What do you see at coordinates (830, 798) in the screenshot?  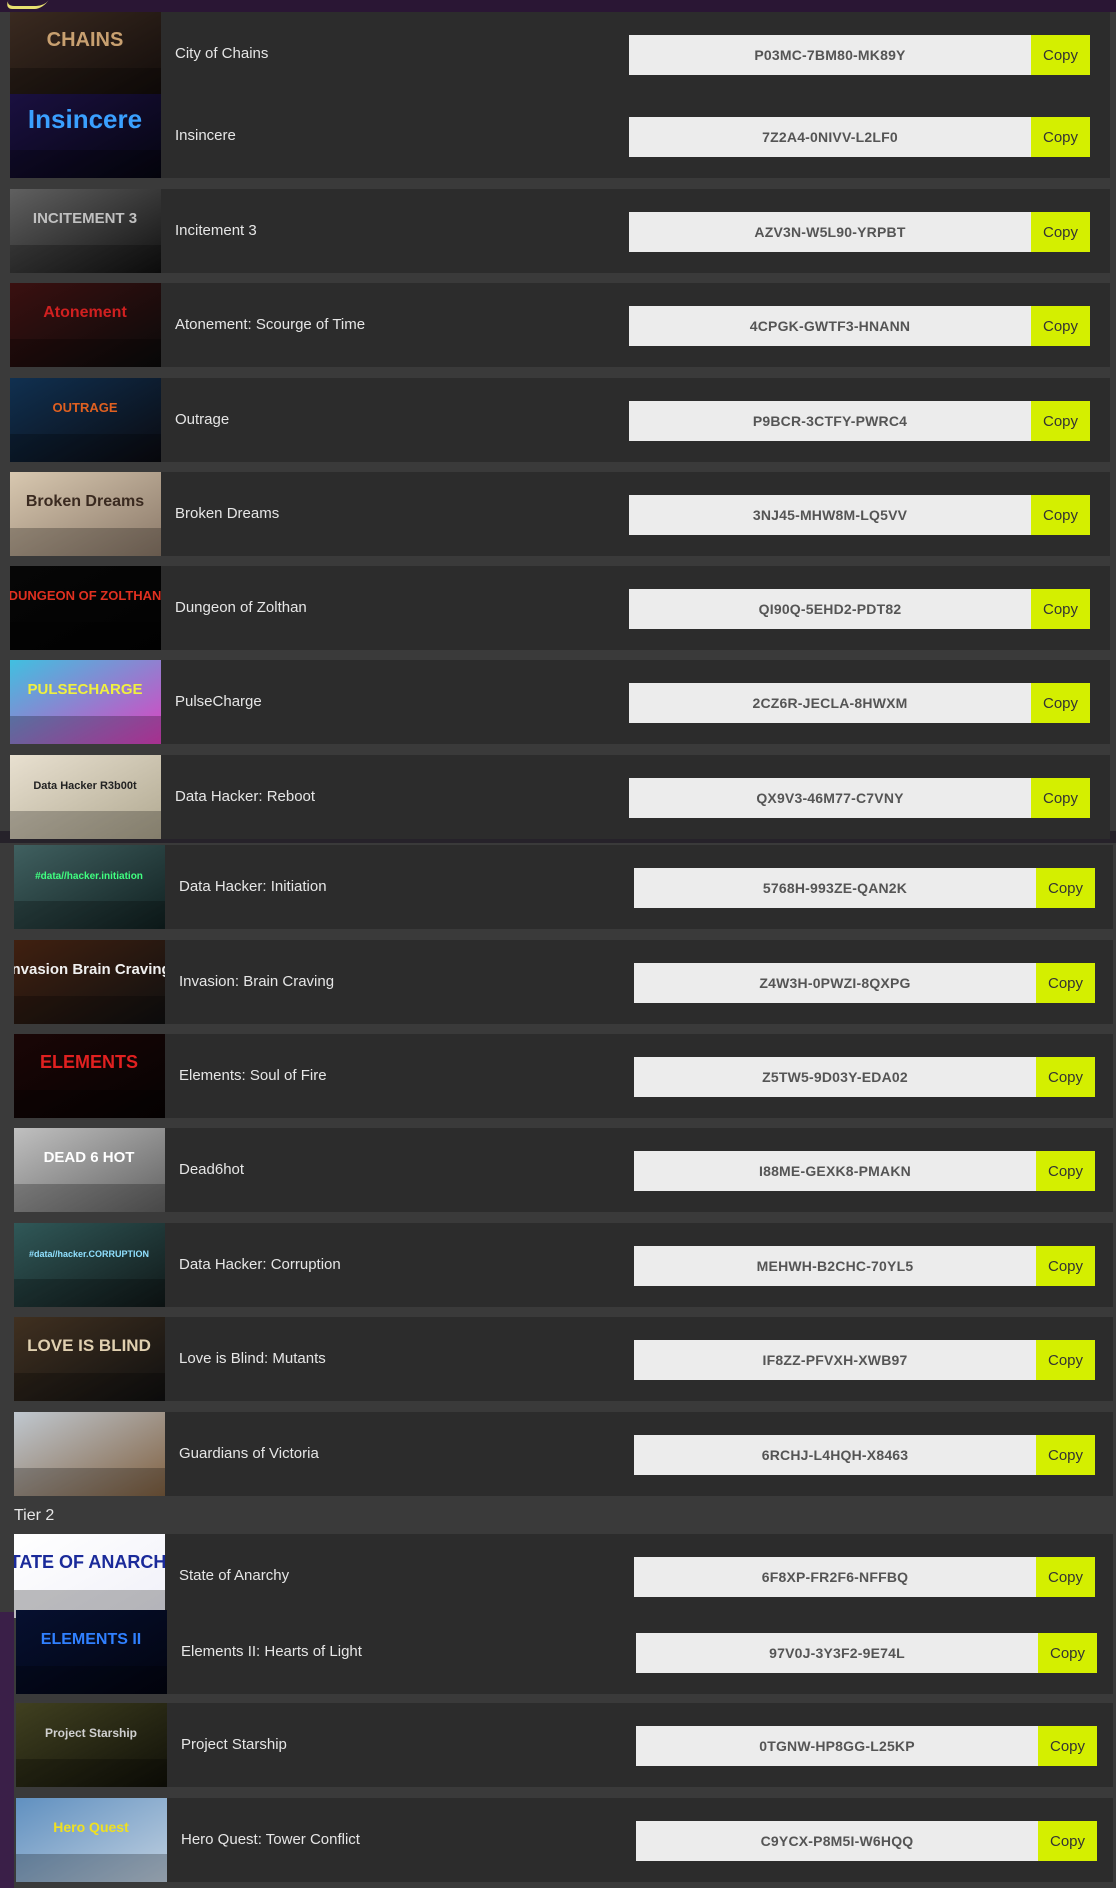 I see `game-key-field: QX9V3-46M77-C7VNY` at bounding box center [830, 798].